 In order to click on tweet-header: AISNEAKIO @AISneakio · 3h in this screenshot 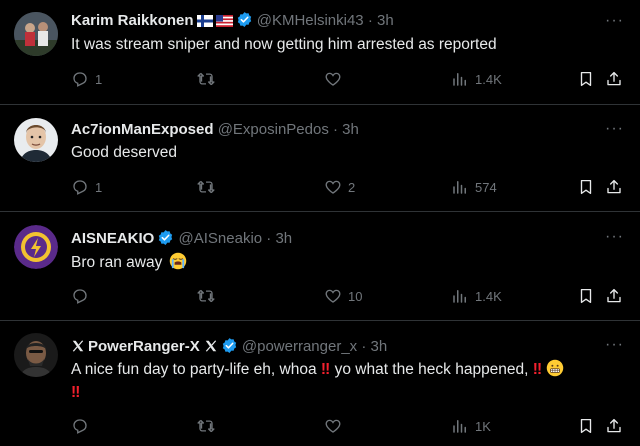, I will do `click(181, 240)`.